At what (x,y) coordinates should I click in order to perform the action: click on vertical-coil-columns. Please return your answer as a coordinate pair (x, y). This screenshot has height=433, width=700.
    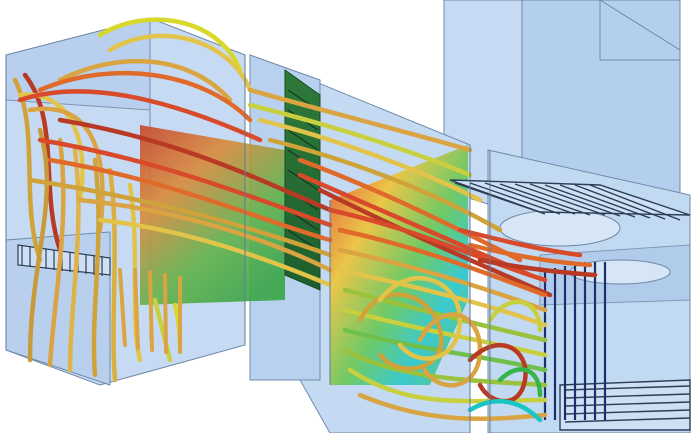
    Looking at the image, I should click on (575, 341).